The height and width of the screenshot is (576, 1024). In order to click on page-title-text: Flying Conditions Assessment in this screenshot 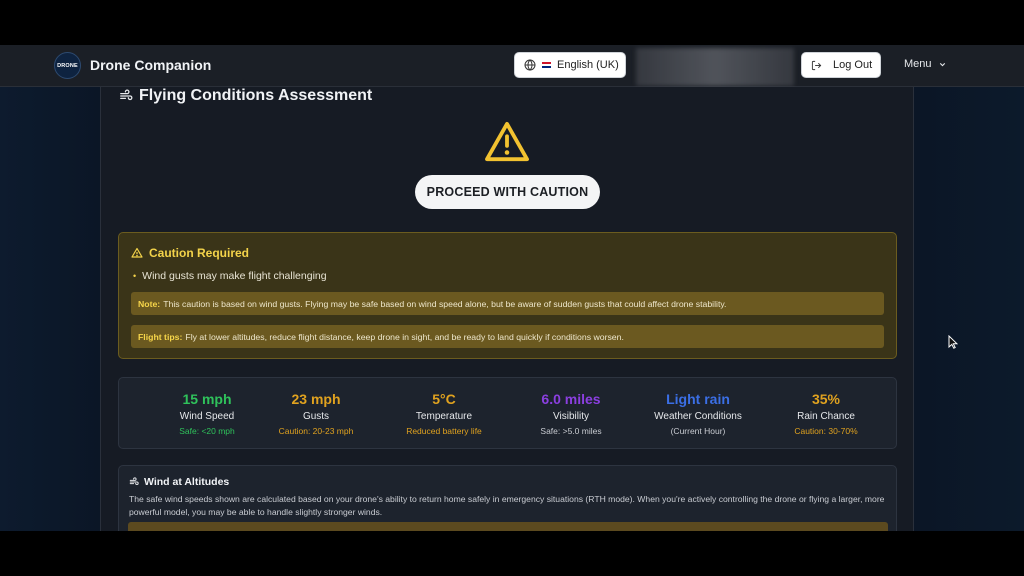, I will do `click(256, 95)`.